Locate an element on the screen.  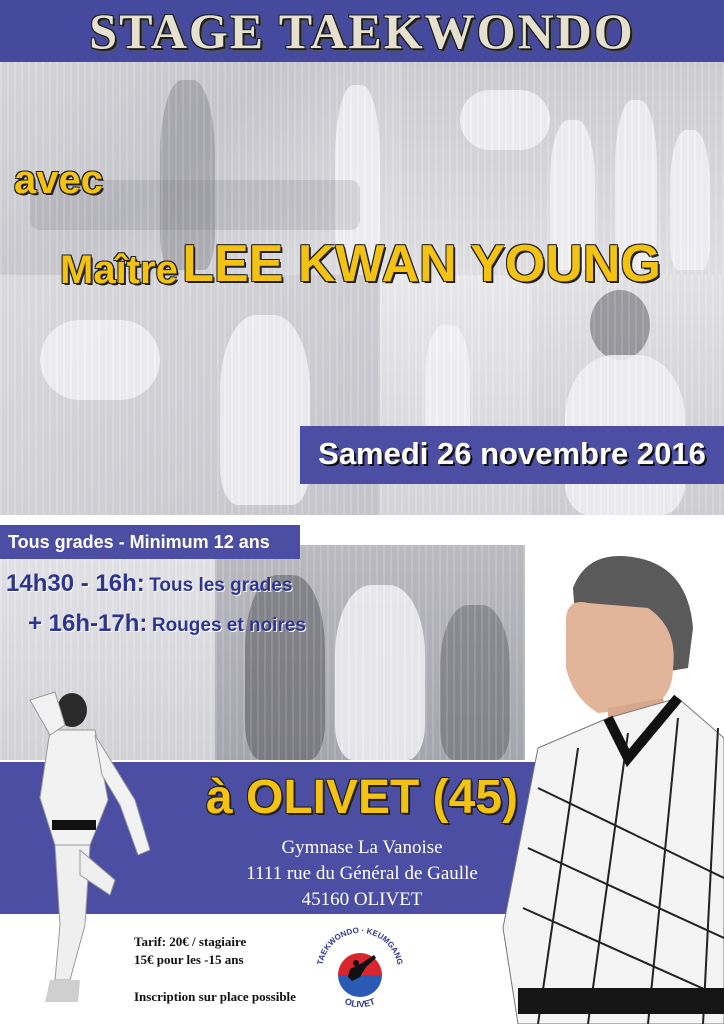
grades-label: Tous grades - Minimum 12 ans is located at coordinates (139, 542).